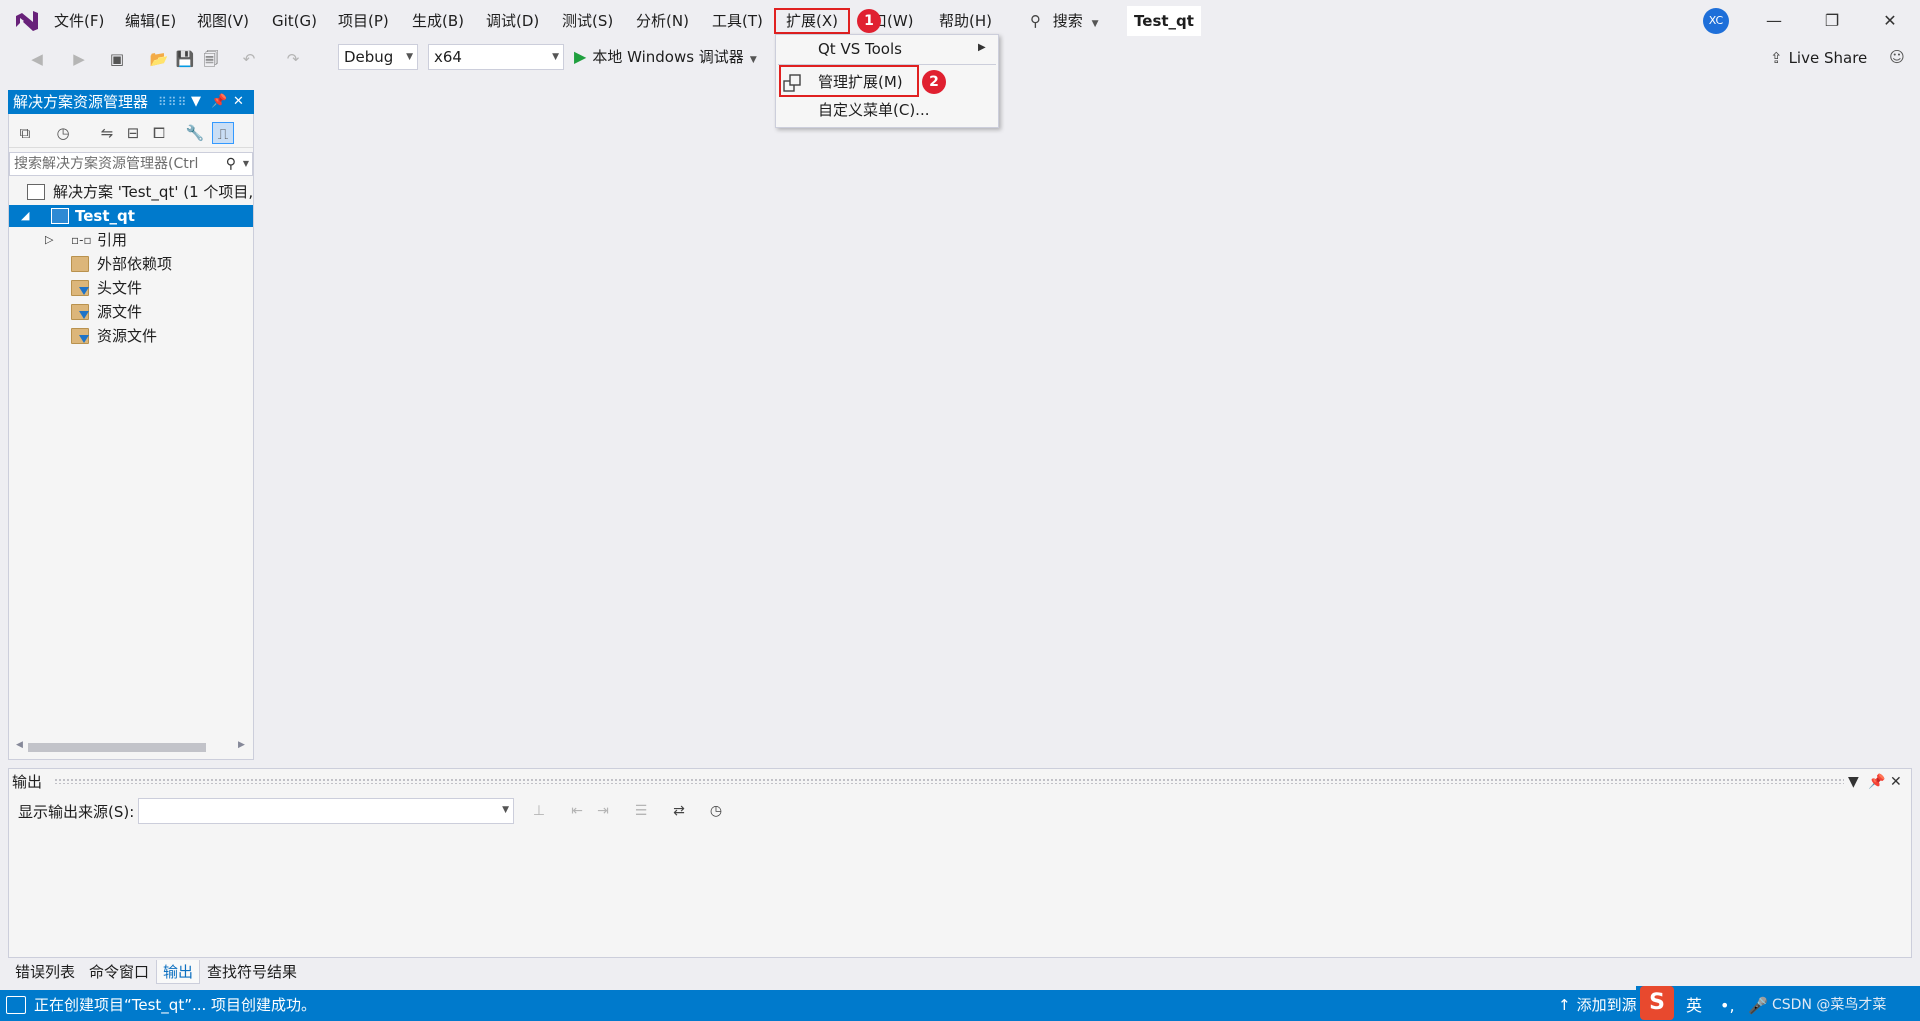  Describe the element at coordinates (131, 312) in the screenshot. I see `tree-item-source-files: 源文件` at that location.